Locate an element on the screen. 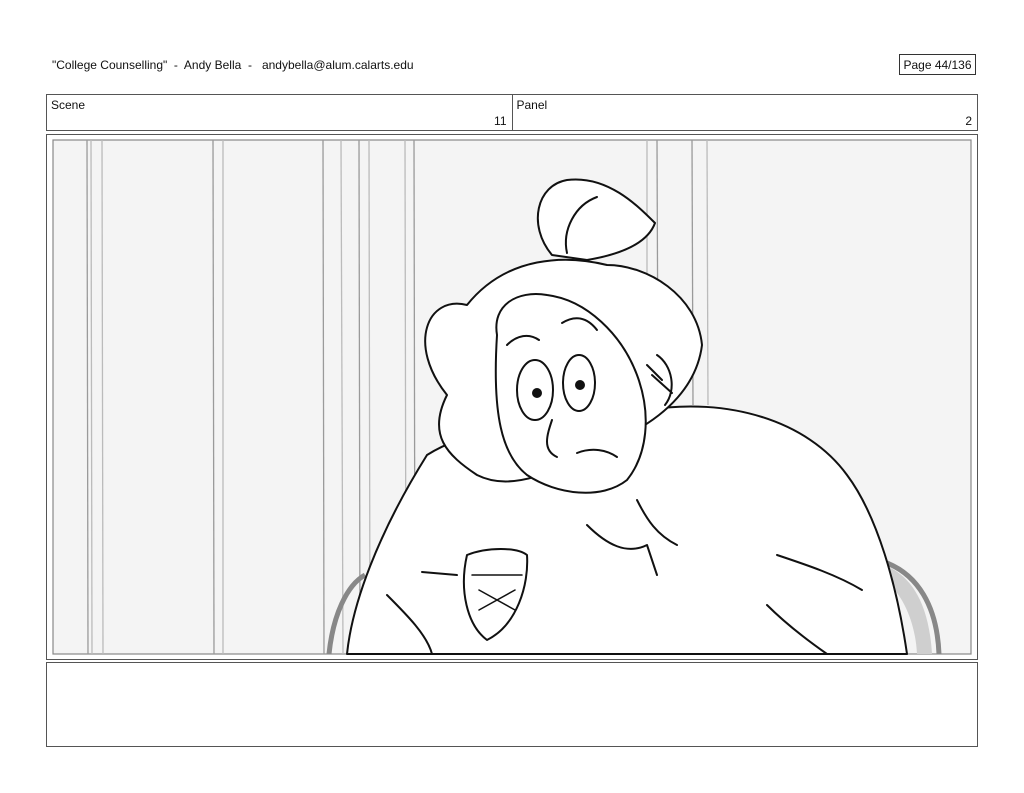 The image size is (1024, 793). panel-cell: Panel 2 is located at coordinates (744, 112).